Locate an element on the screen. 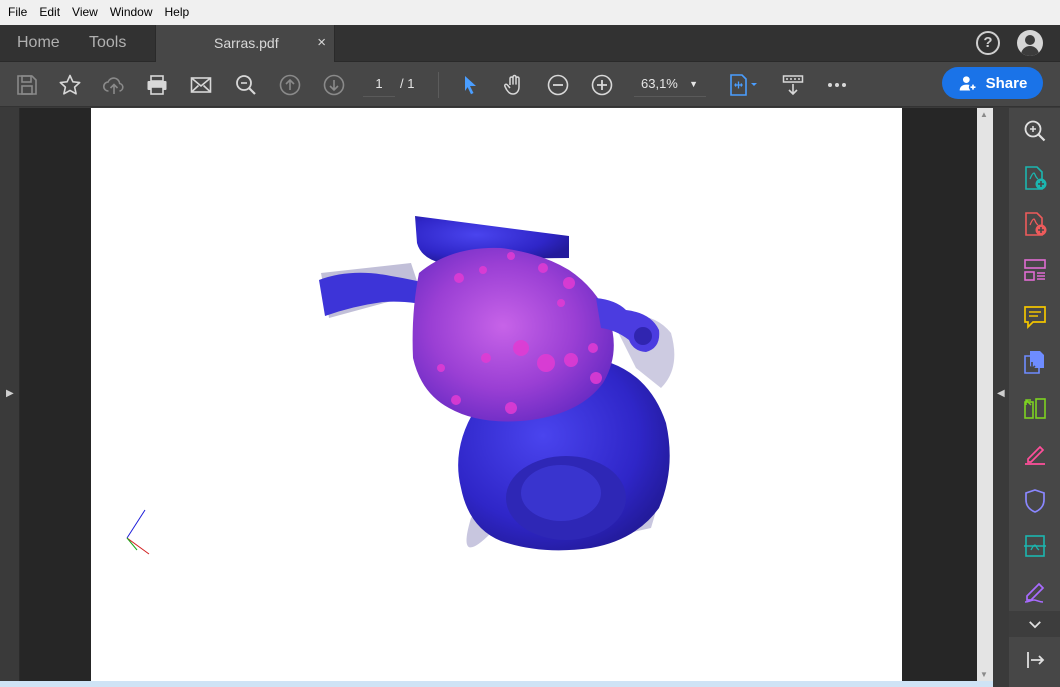 This screenshot has width=1060, height=687. axis-gizmo is located at coordinates (138, 532).